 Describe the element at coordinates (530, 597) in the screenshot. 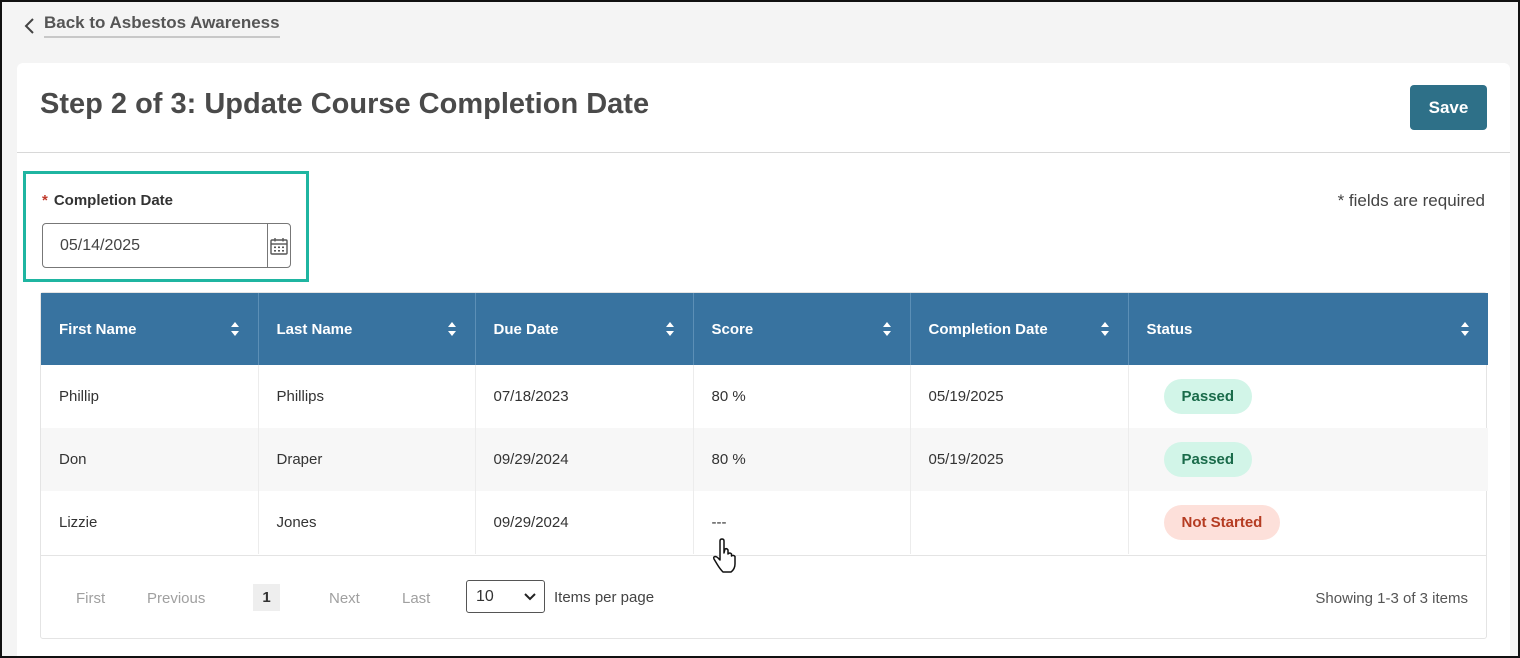

I see `chevron-down-icon` at that location.